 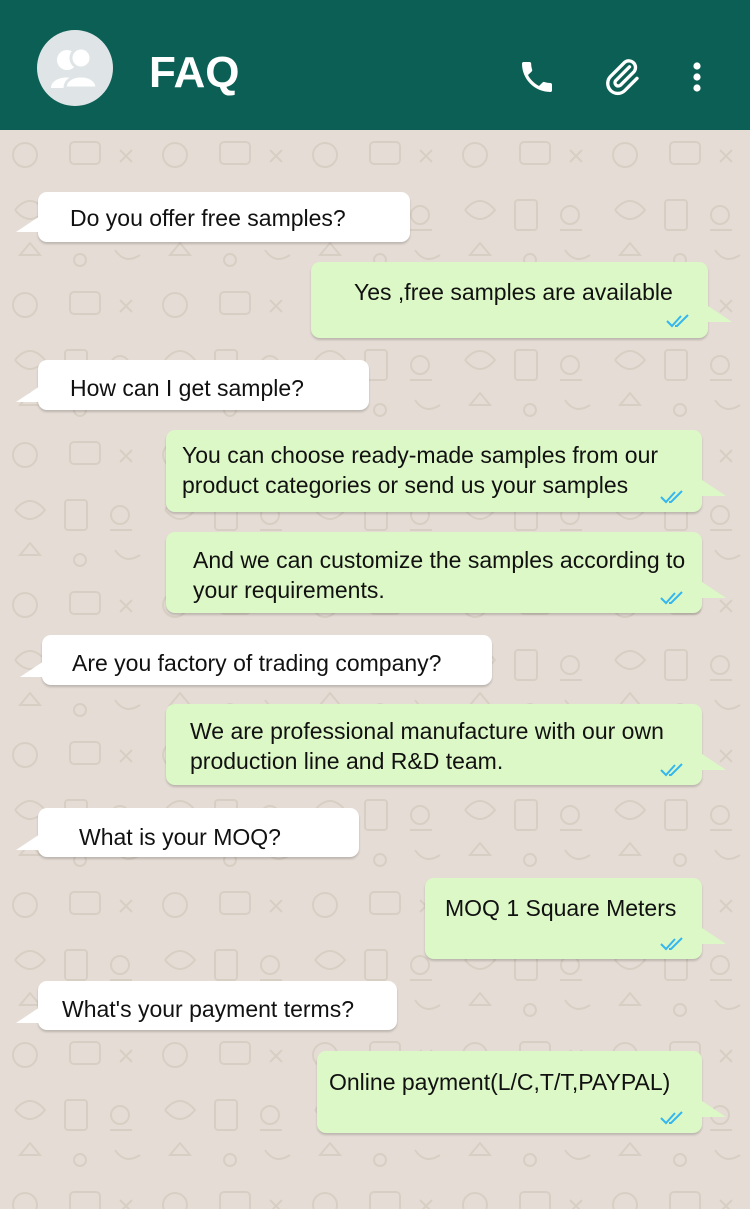 I want to click on incoming-message: What is your MOQ?, so click(x=187, y=832).